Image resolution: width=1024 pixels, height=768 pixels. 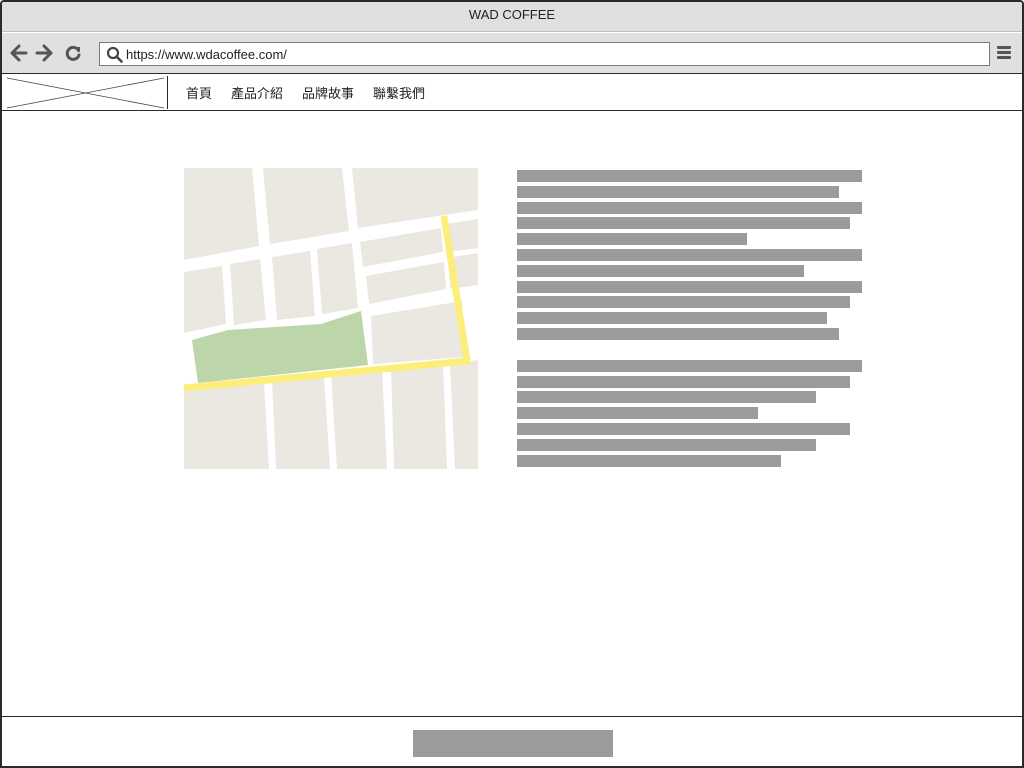 I want to click on arrow-right-icon, so click(x=44, y=53).